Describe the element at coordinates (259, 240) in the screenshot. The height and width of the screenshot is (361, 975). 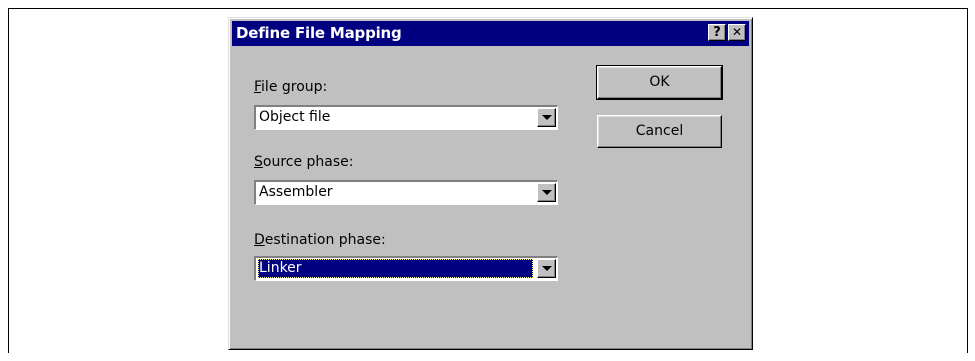
I see `destination-phase-label-hotkey: D` at that location.